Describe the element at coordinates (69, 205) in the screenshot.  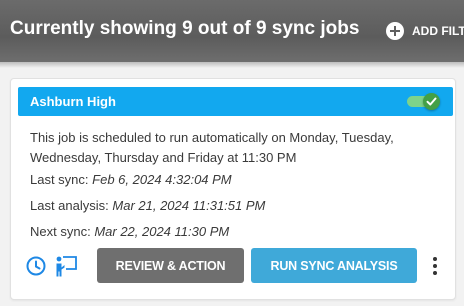
I see `last-analysis-label: Last analysis:` at that location.